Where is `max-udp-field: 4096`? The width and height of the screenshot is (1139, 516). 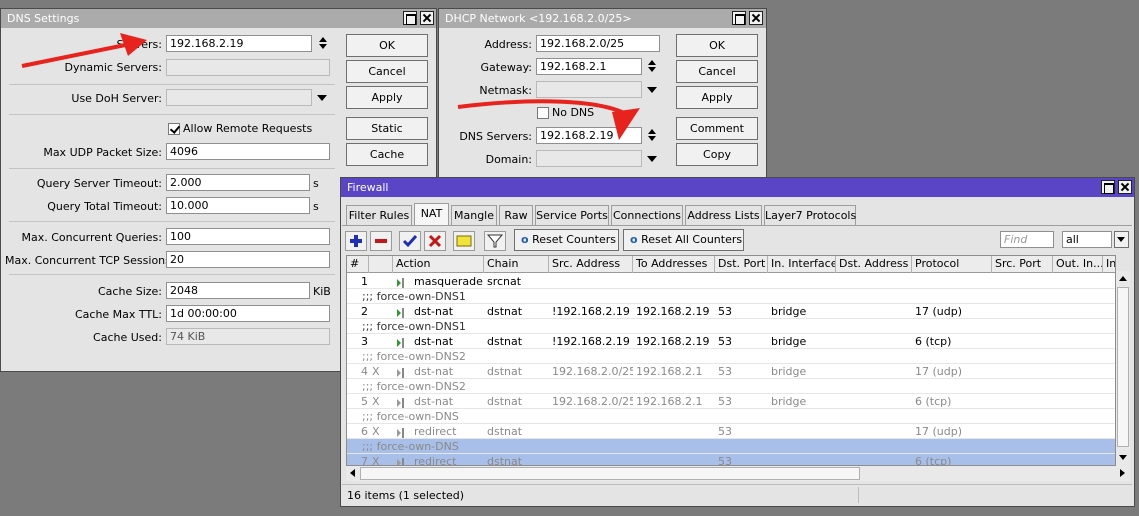
max-udp-field: 4096 is located at coordinates (248, 151).